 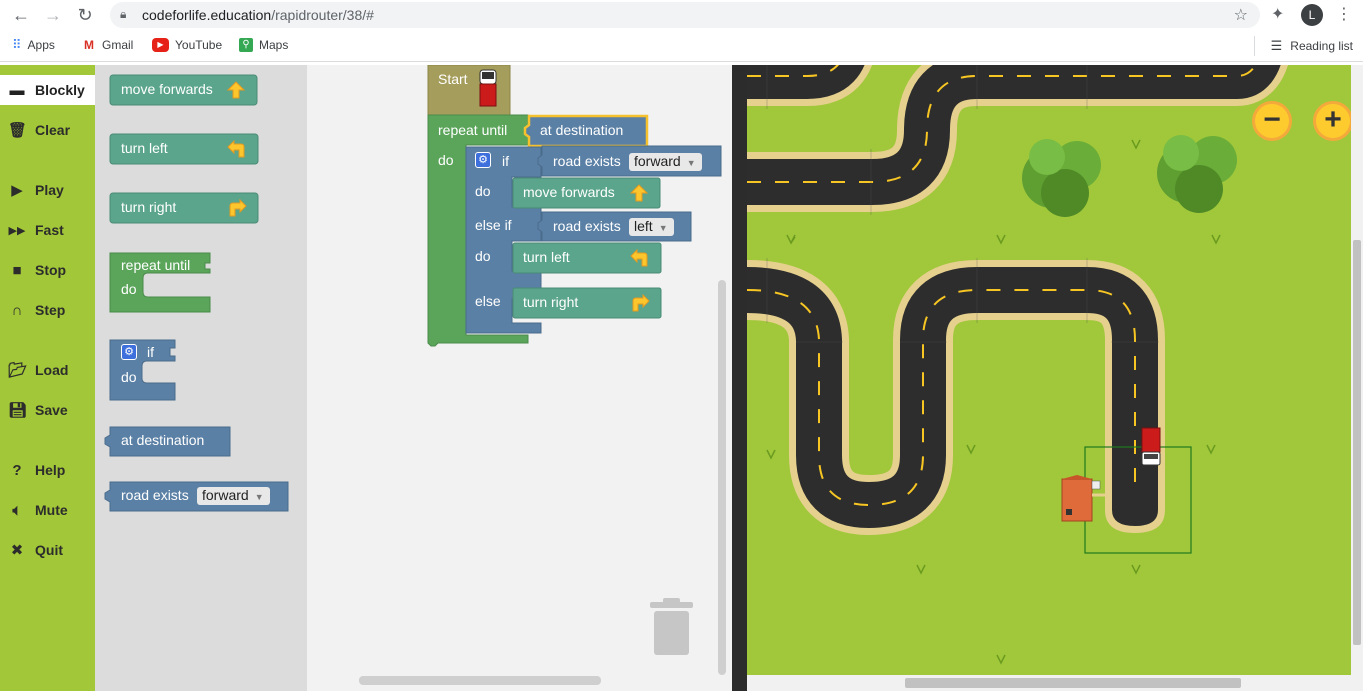 I want to click on reading-list-button: ☰ Reading list, so click(x=1312, y=46).